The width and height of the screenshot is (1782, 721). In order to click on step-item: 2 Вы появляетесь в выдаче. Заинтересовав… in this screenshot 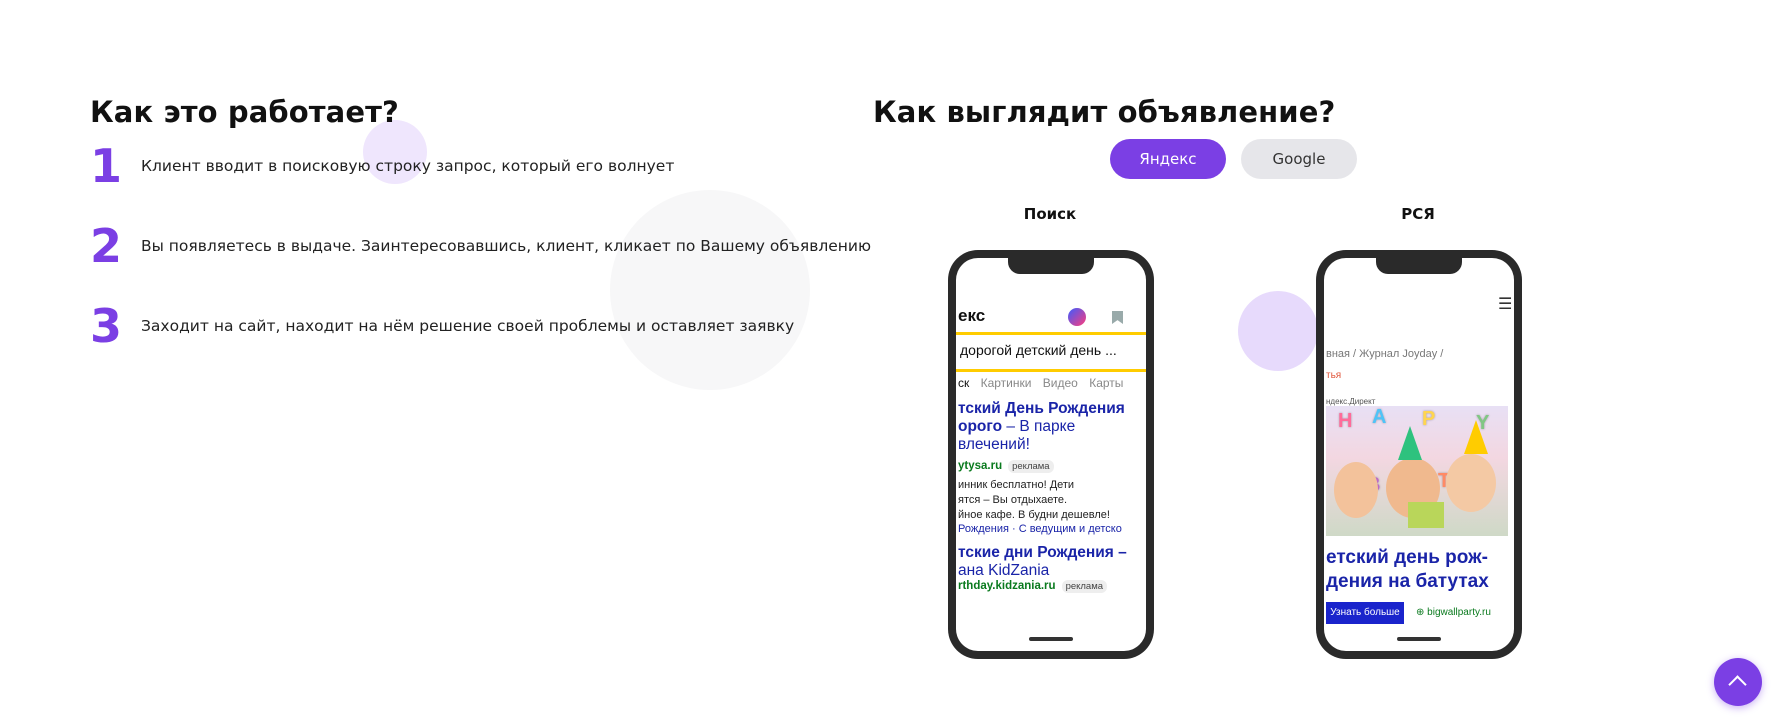, I will do `click(480, 246)`.